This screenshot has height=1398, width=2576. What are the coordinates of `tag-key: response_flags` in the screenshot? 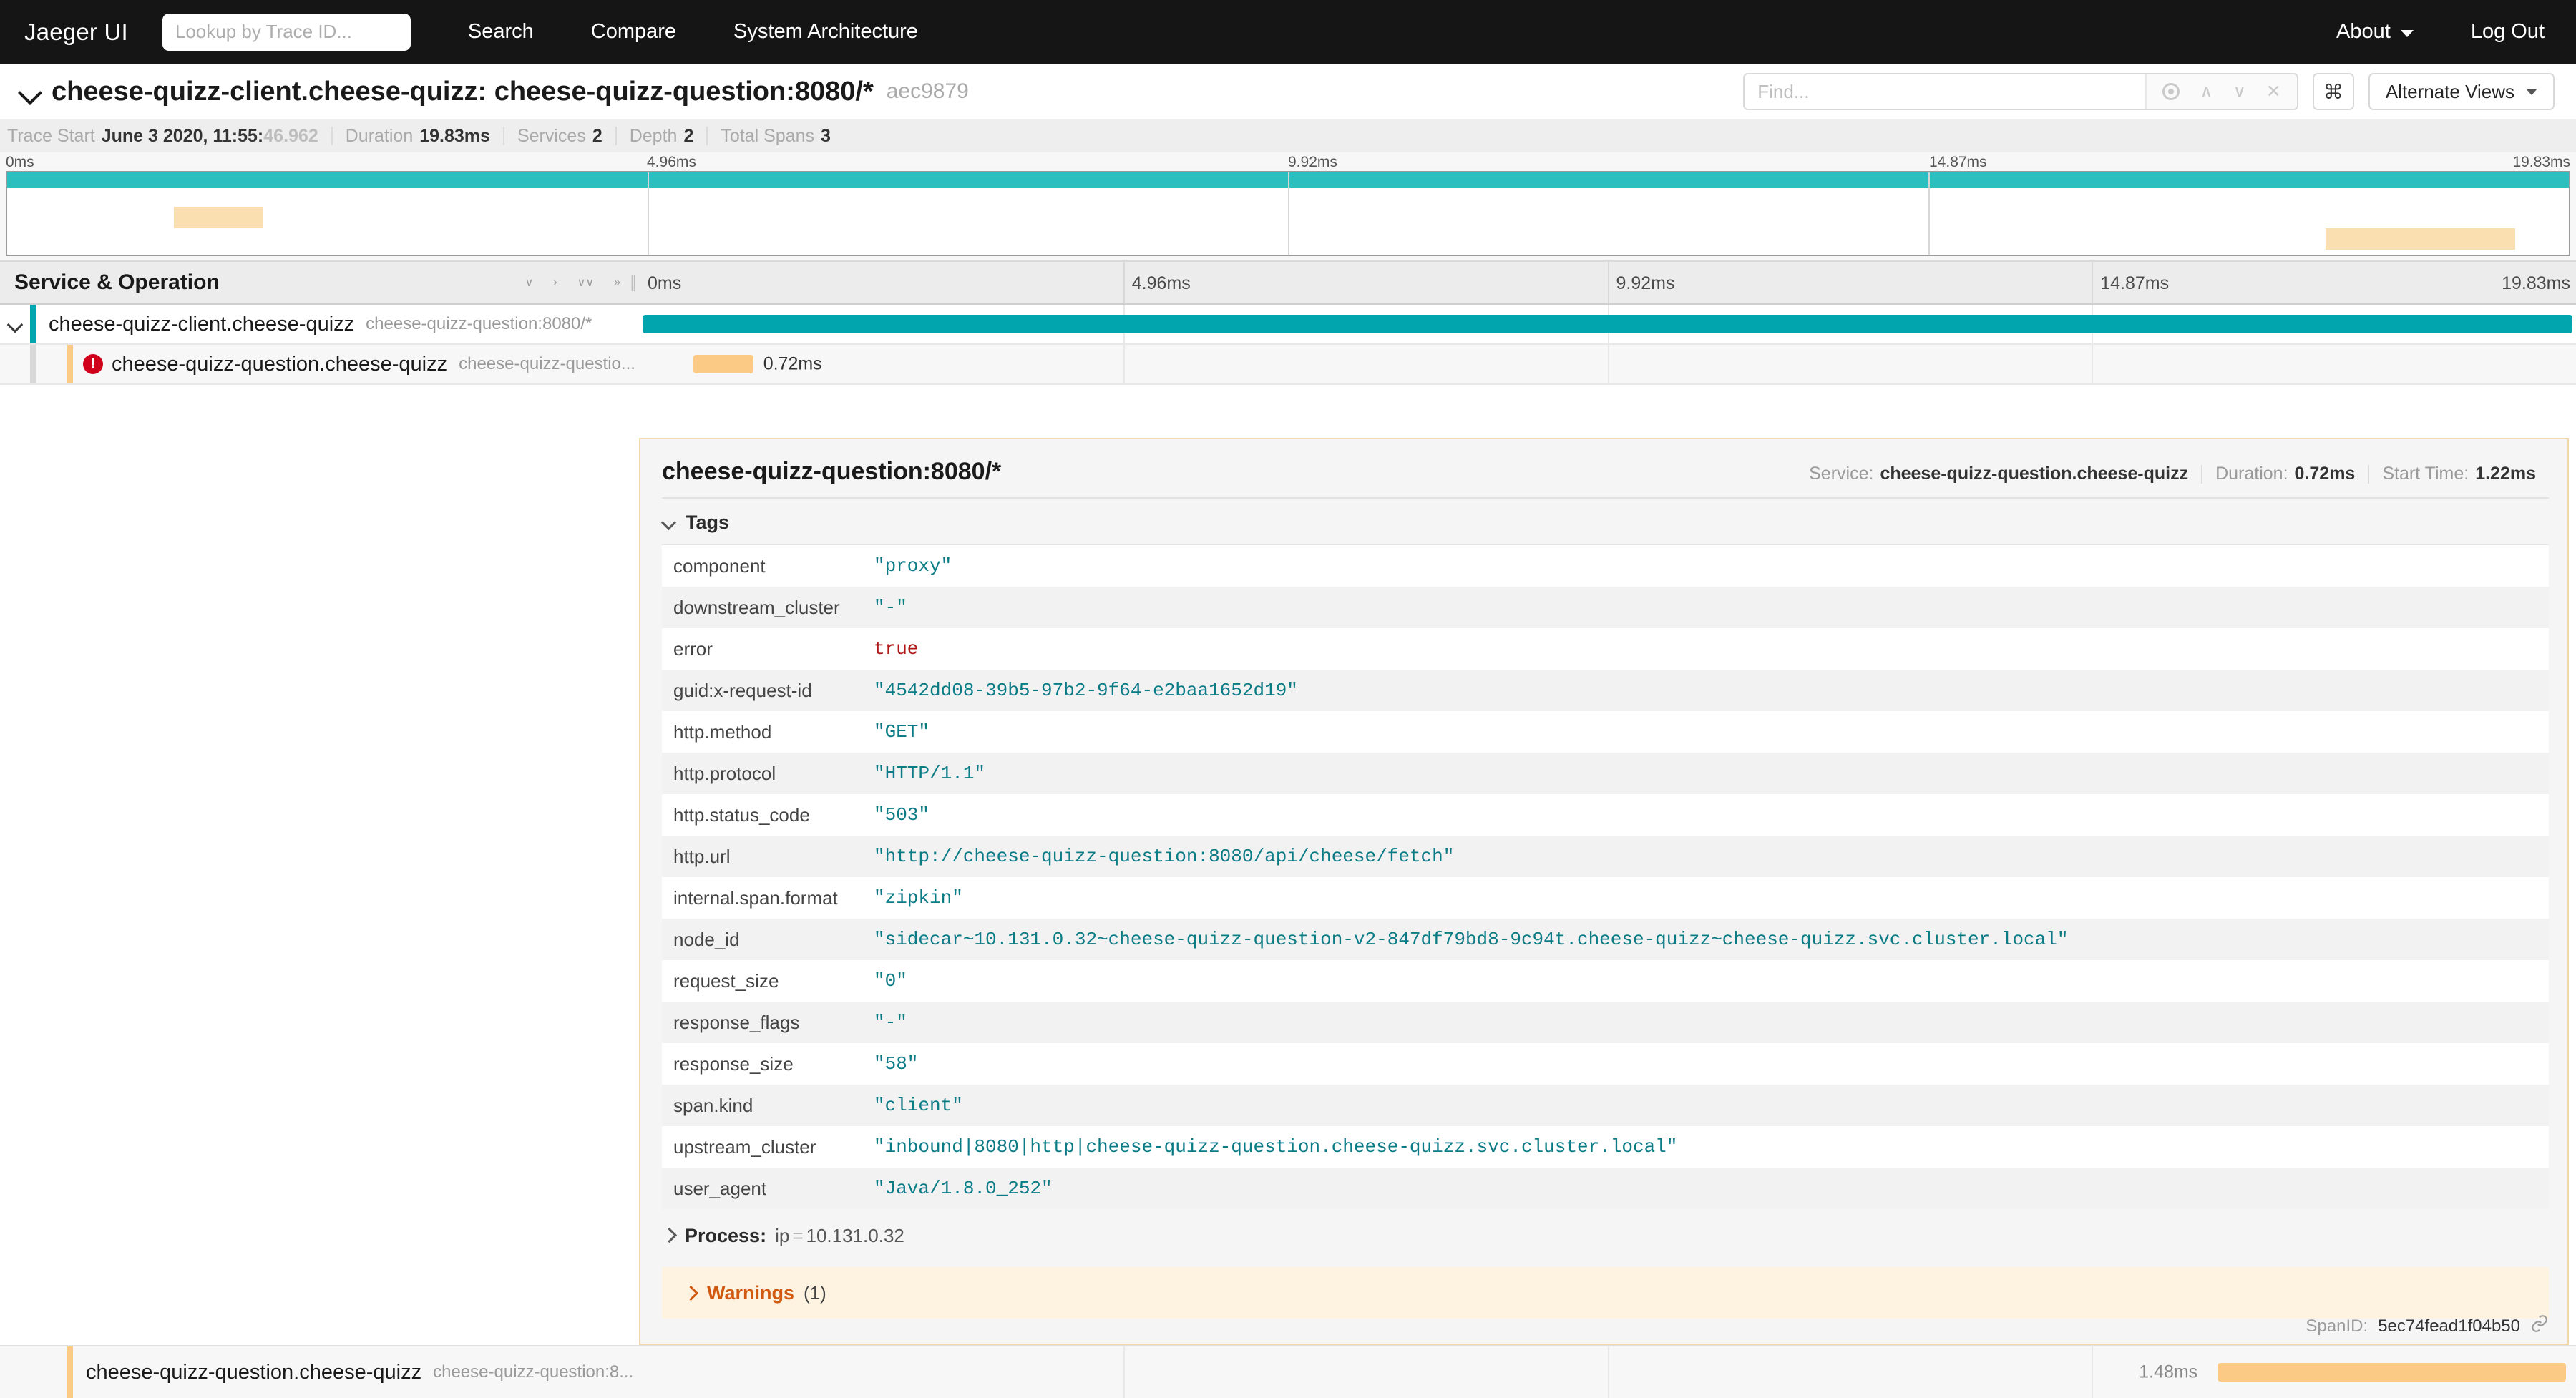 It's located at (736, 1022).